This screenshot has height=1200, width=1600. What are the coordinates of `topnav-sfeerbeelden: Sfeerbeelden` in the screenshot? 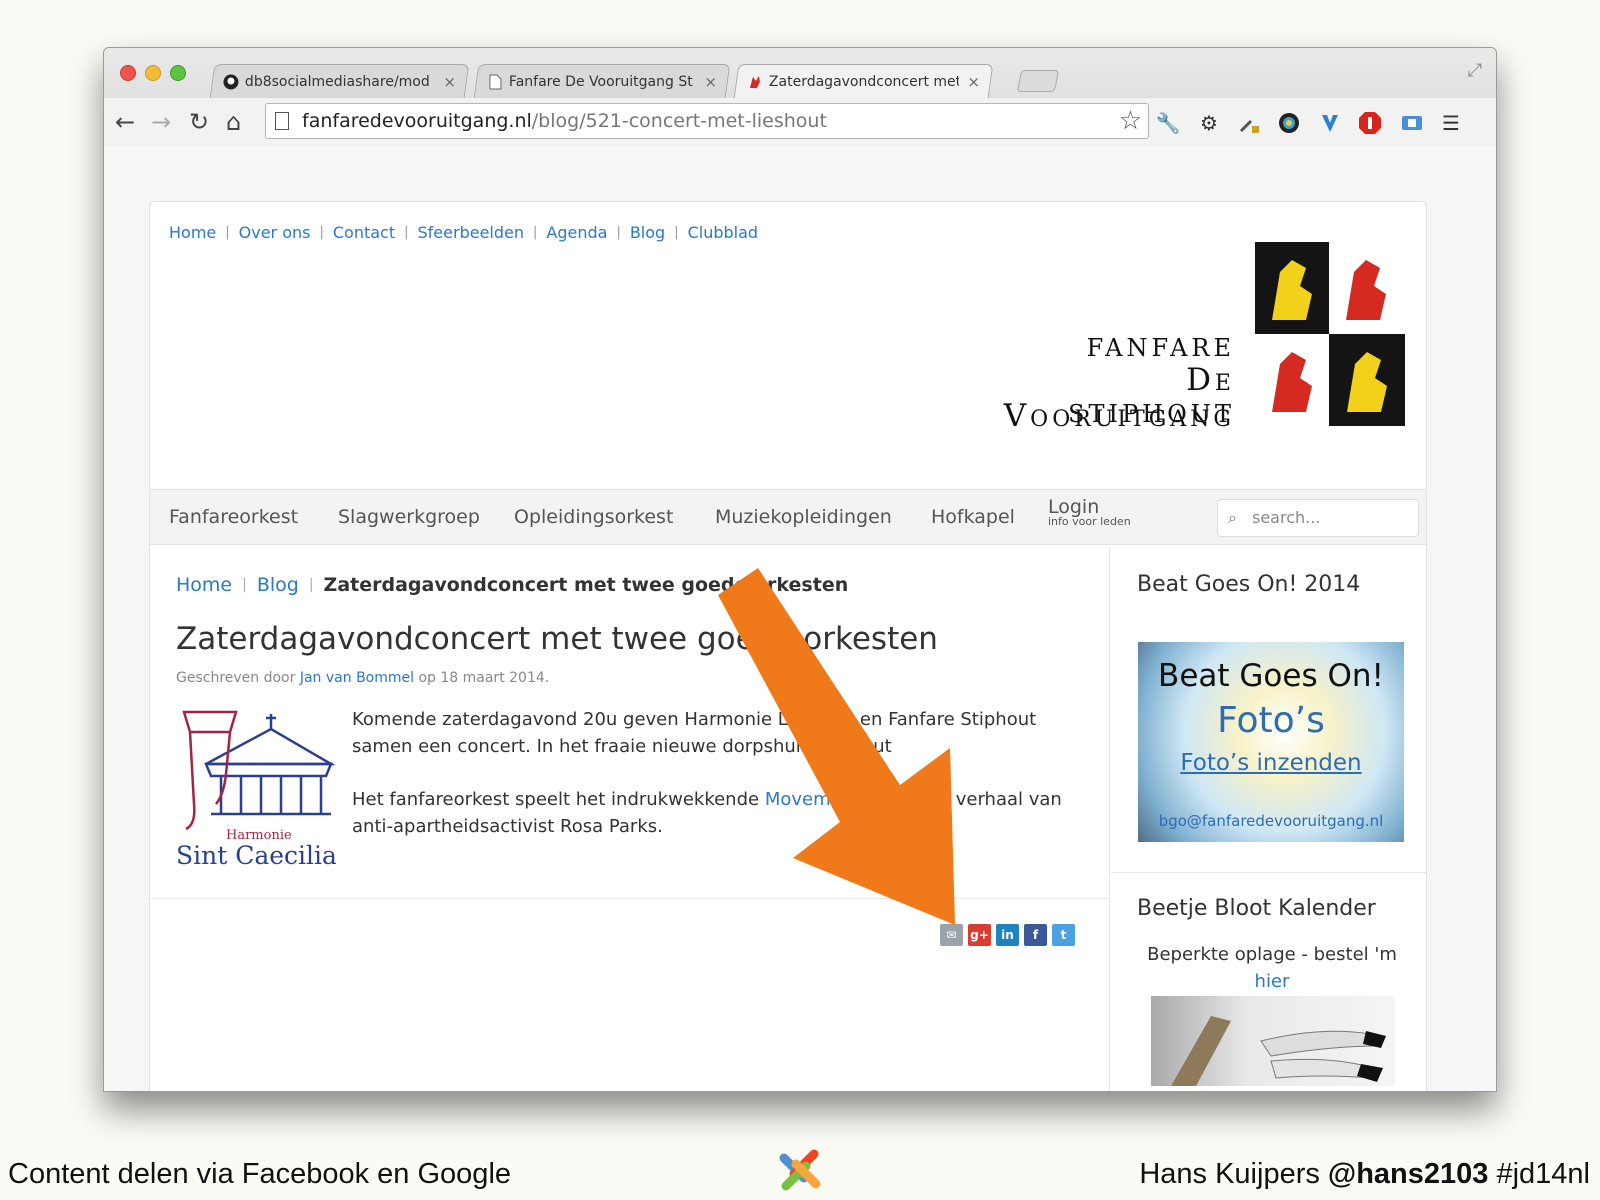 It's located at (471, 232).